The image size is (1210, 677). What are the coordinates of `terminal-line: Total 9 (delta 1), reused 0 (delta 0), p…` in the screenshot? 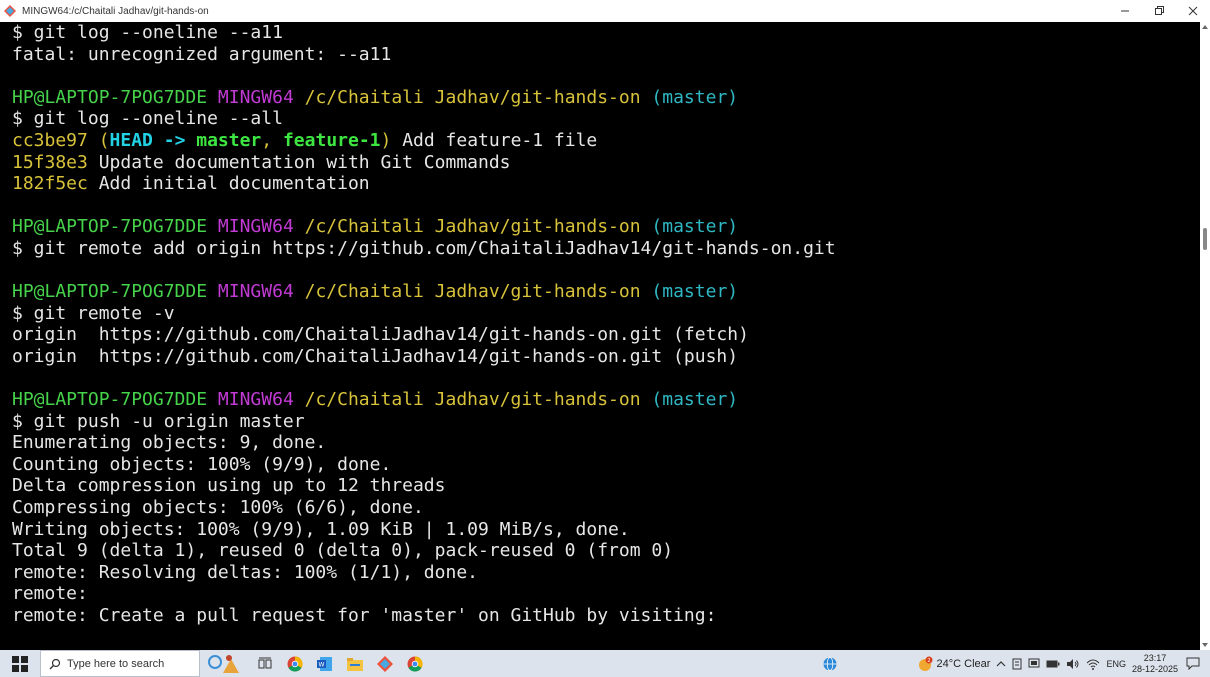 It's located at (606, 551).